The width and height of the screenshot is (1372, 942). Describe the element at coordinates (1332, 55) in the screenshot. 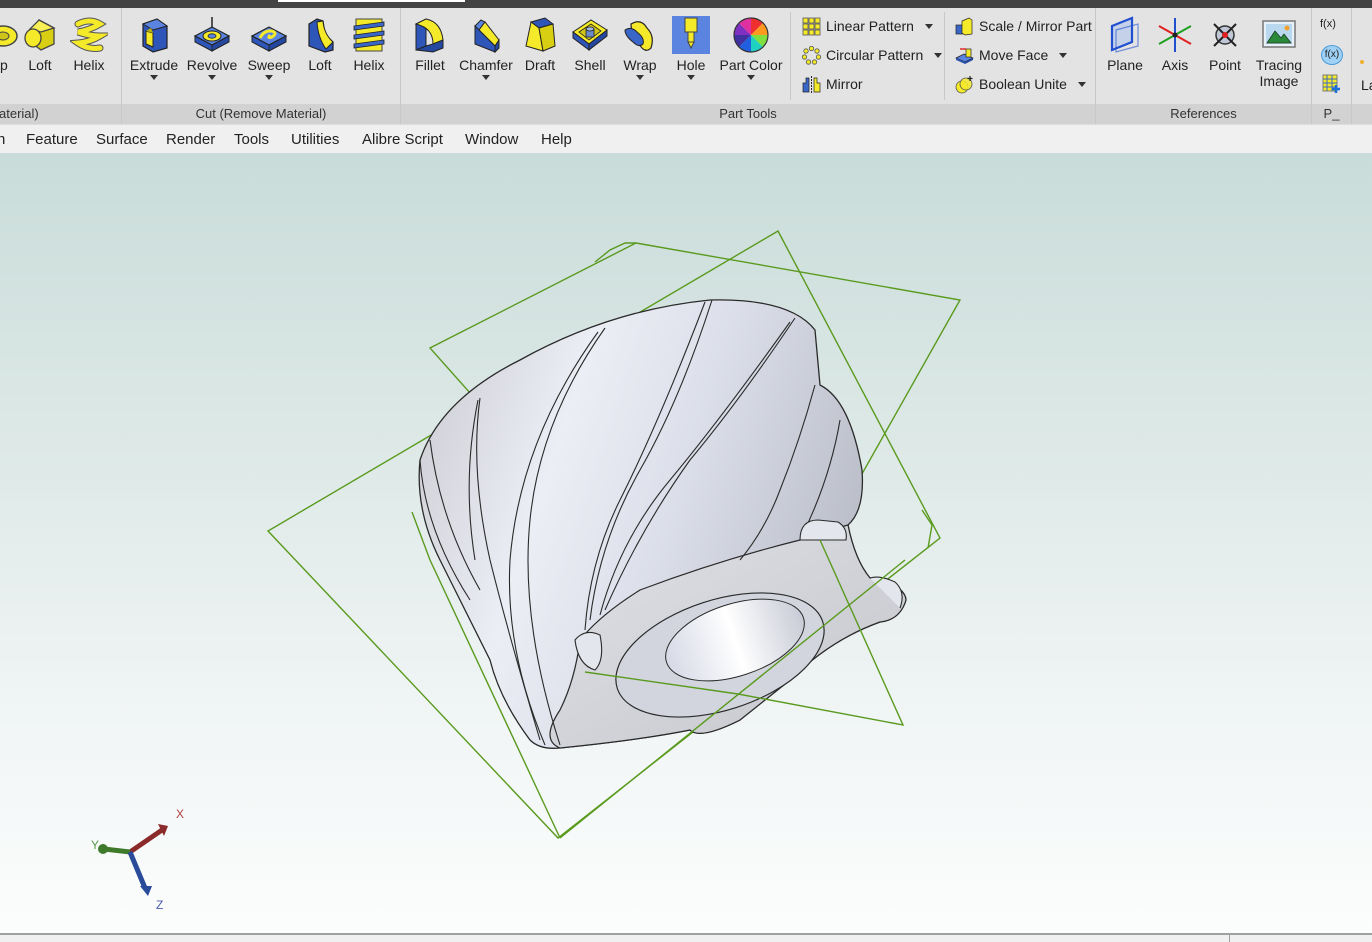

I see `equation-editor-icon: f(x)` at that location.